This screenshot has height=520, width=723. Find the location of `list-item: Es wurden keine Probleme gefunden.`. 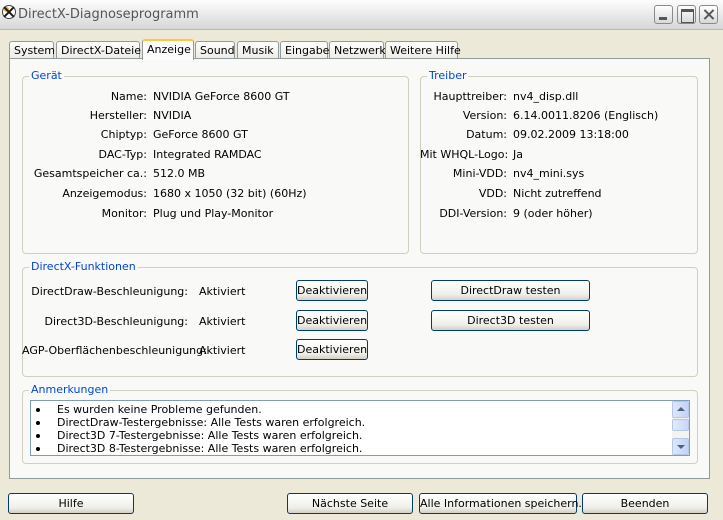

list-item: Es wurden keine Probleme gefunden. is located at coordinates (351, 409).